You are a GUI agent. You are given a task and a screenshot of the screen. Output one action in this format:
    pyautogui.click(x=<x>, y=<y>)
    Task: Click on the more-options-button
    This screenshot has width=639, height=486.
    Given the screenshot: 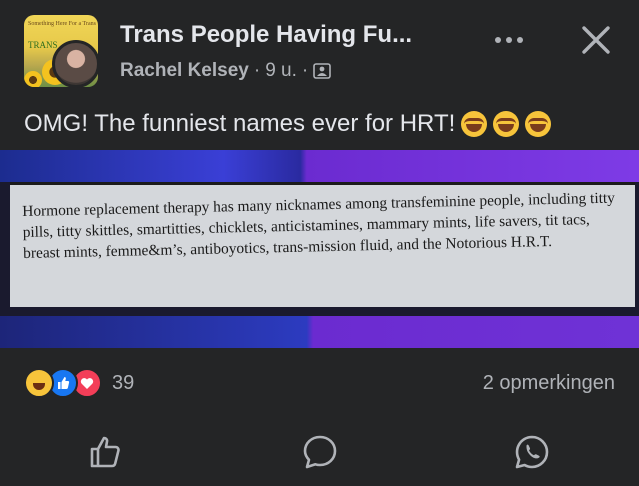 What is the action you would take?
    pyautogui.click(x=509, y=40)
    